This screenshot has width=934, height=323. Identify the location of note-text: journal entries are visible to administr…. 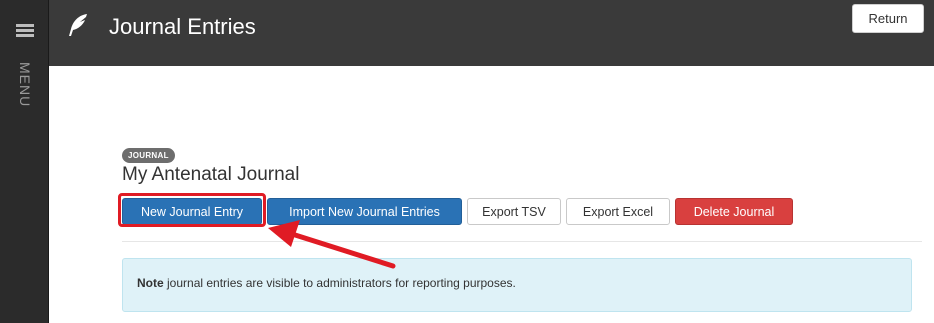
(339, 283).